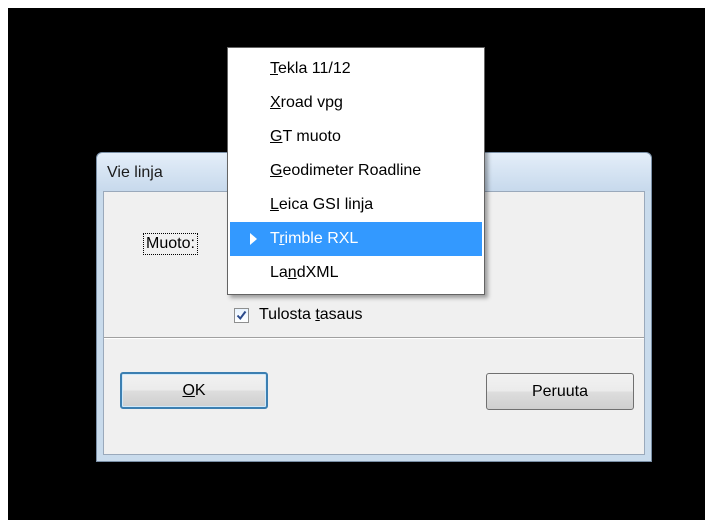  I want to click on dropdown-item-xroad: Xroad vpg, so click(356, 103).